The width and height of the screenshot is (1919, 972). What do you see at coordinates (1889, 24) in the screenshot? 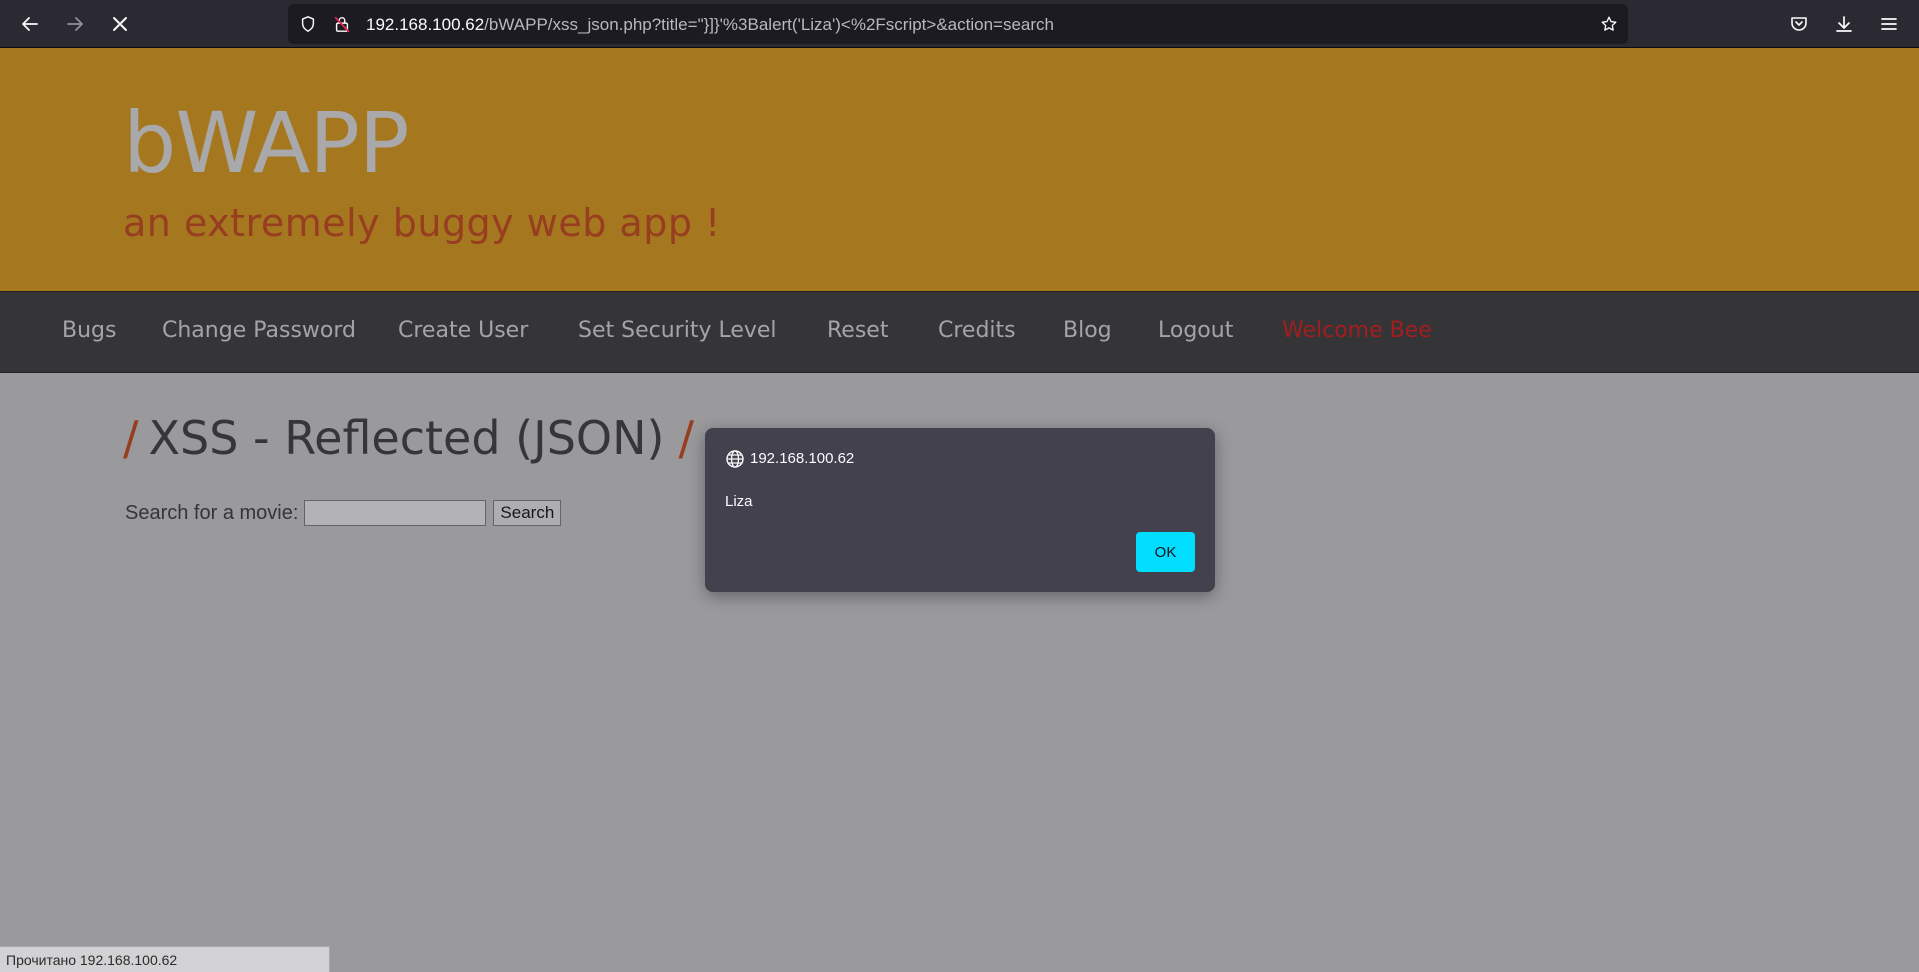
I see `menu-icon` at bounding box center [1889, 24].